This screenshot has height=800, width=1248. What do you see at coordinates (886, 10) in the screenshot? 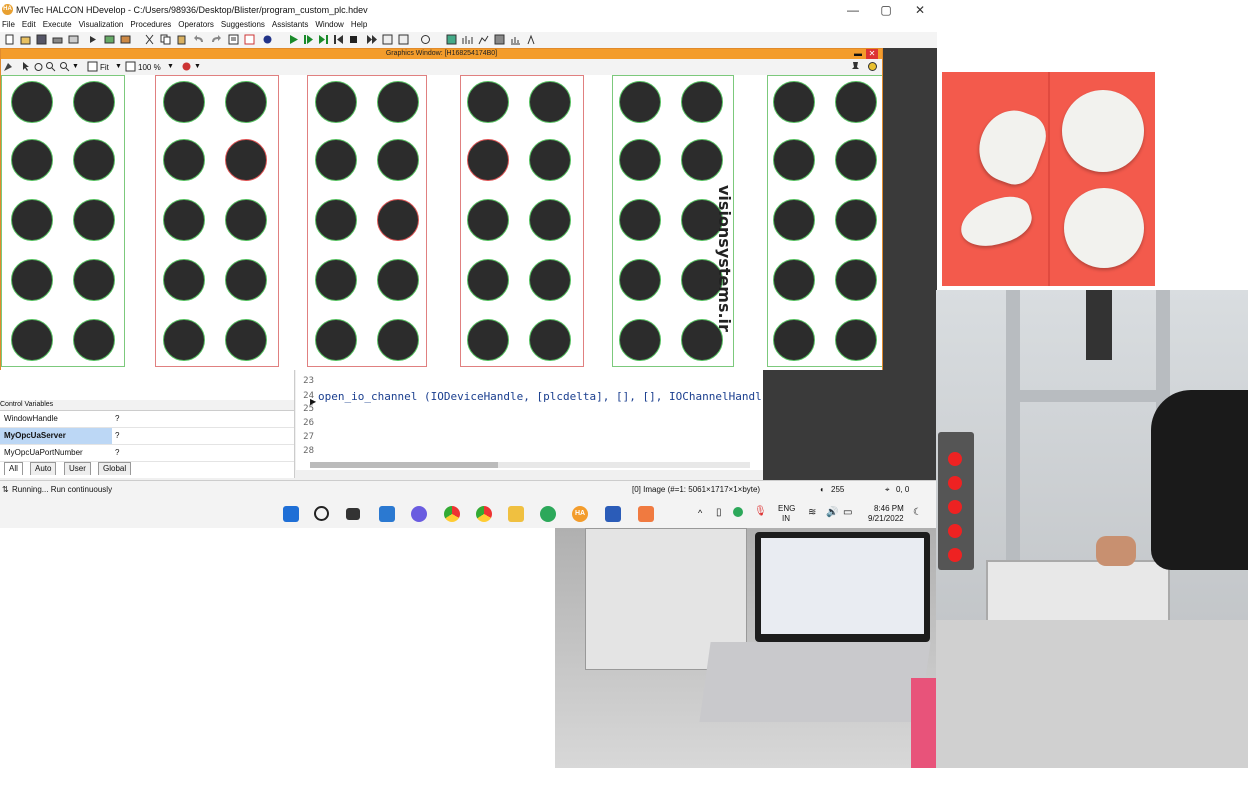
I see `maximize-button: ▢` at bounding box center [886, 10].